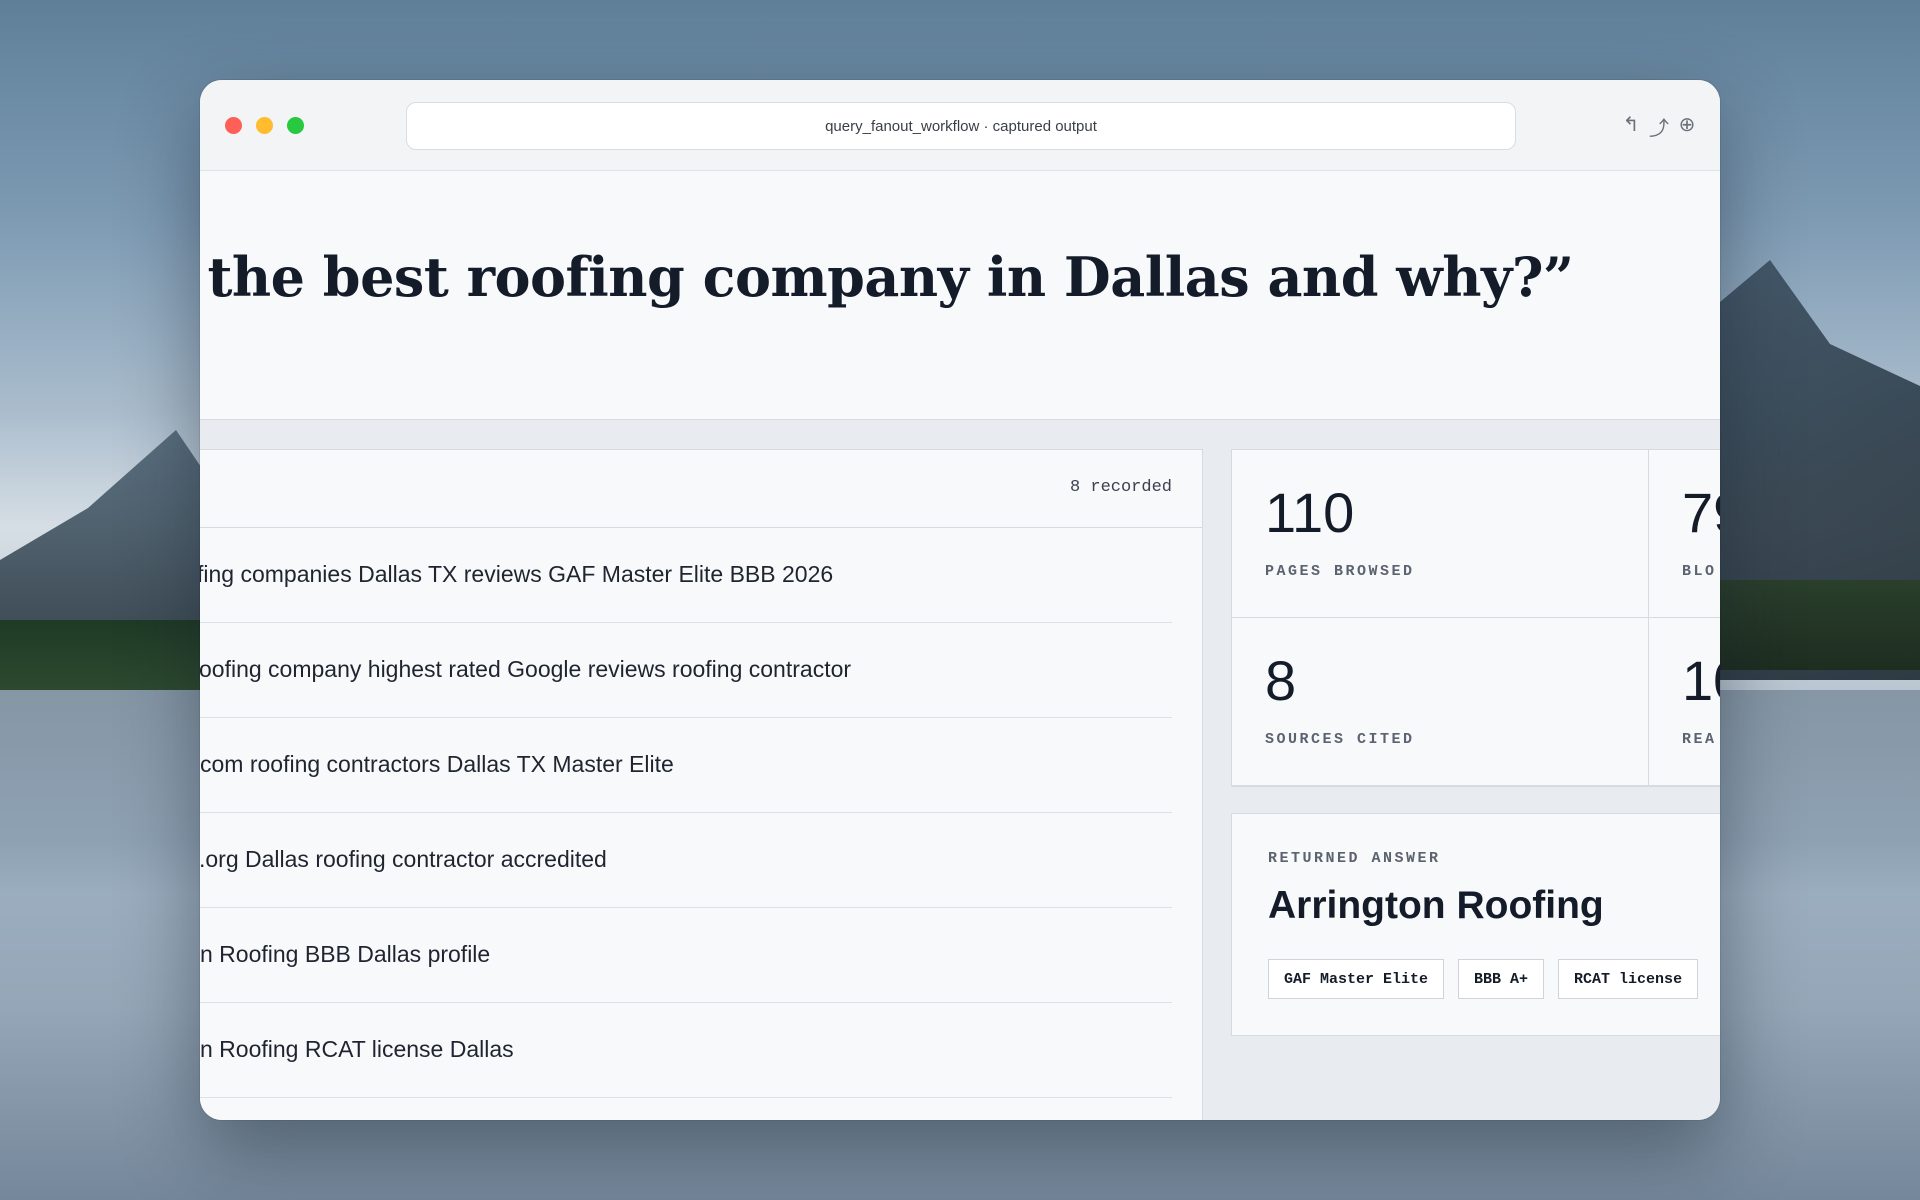 Image resolution: width=1920 pixels, height=1200 pixels. What do you see at coordinates (701, 489) in the screenshot?
I see `queries-panel-header: 8 recorded` at bounding box center [701, 489].